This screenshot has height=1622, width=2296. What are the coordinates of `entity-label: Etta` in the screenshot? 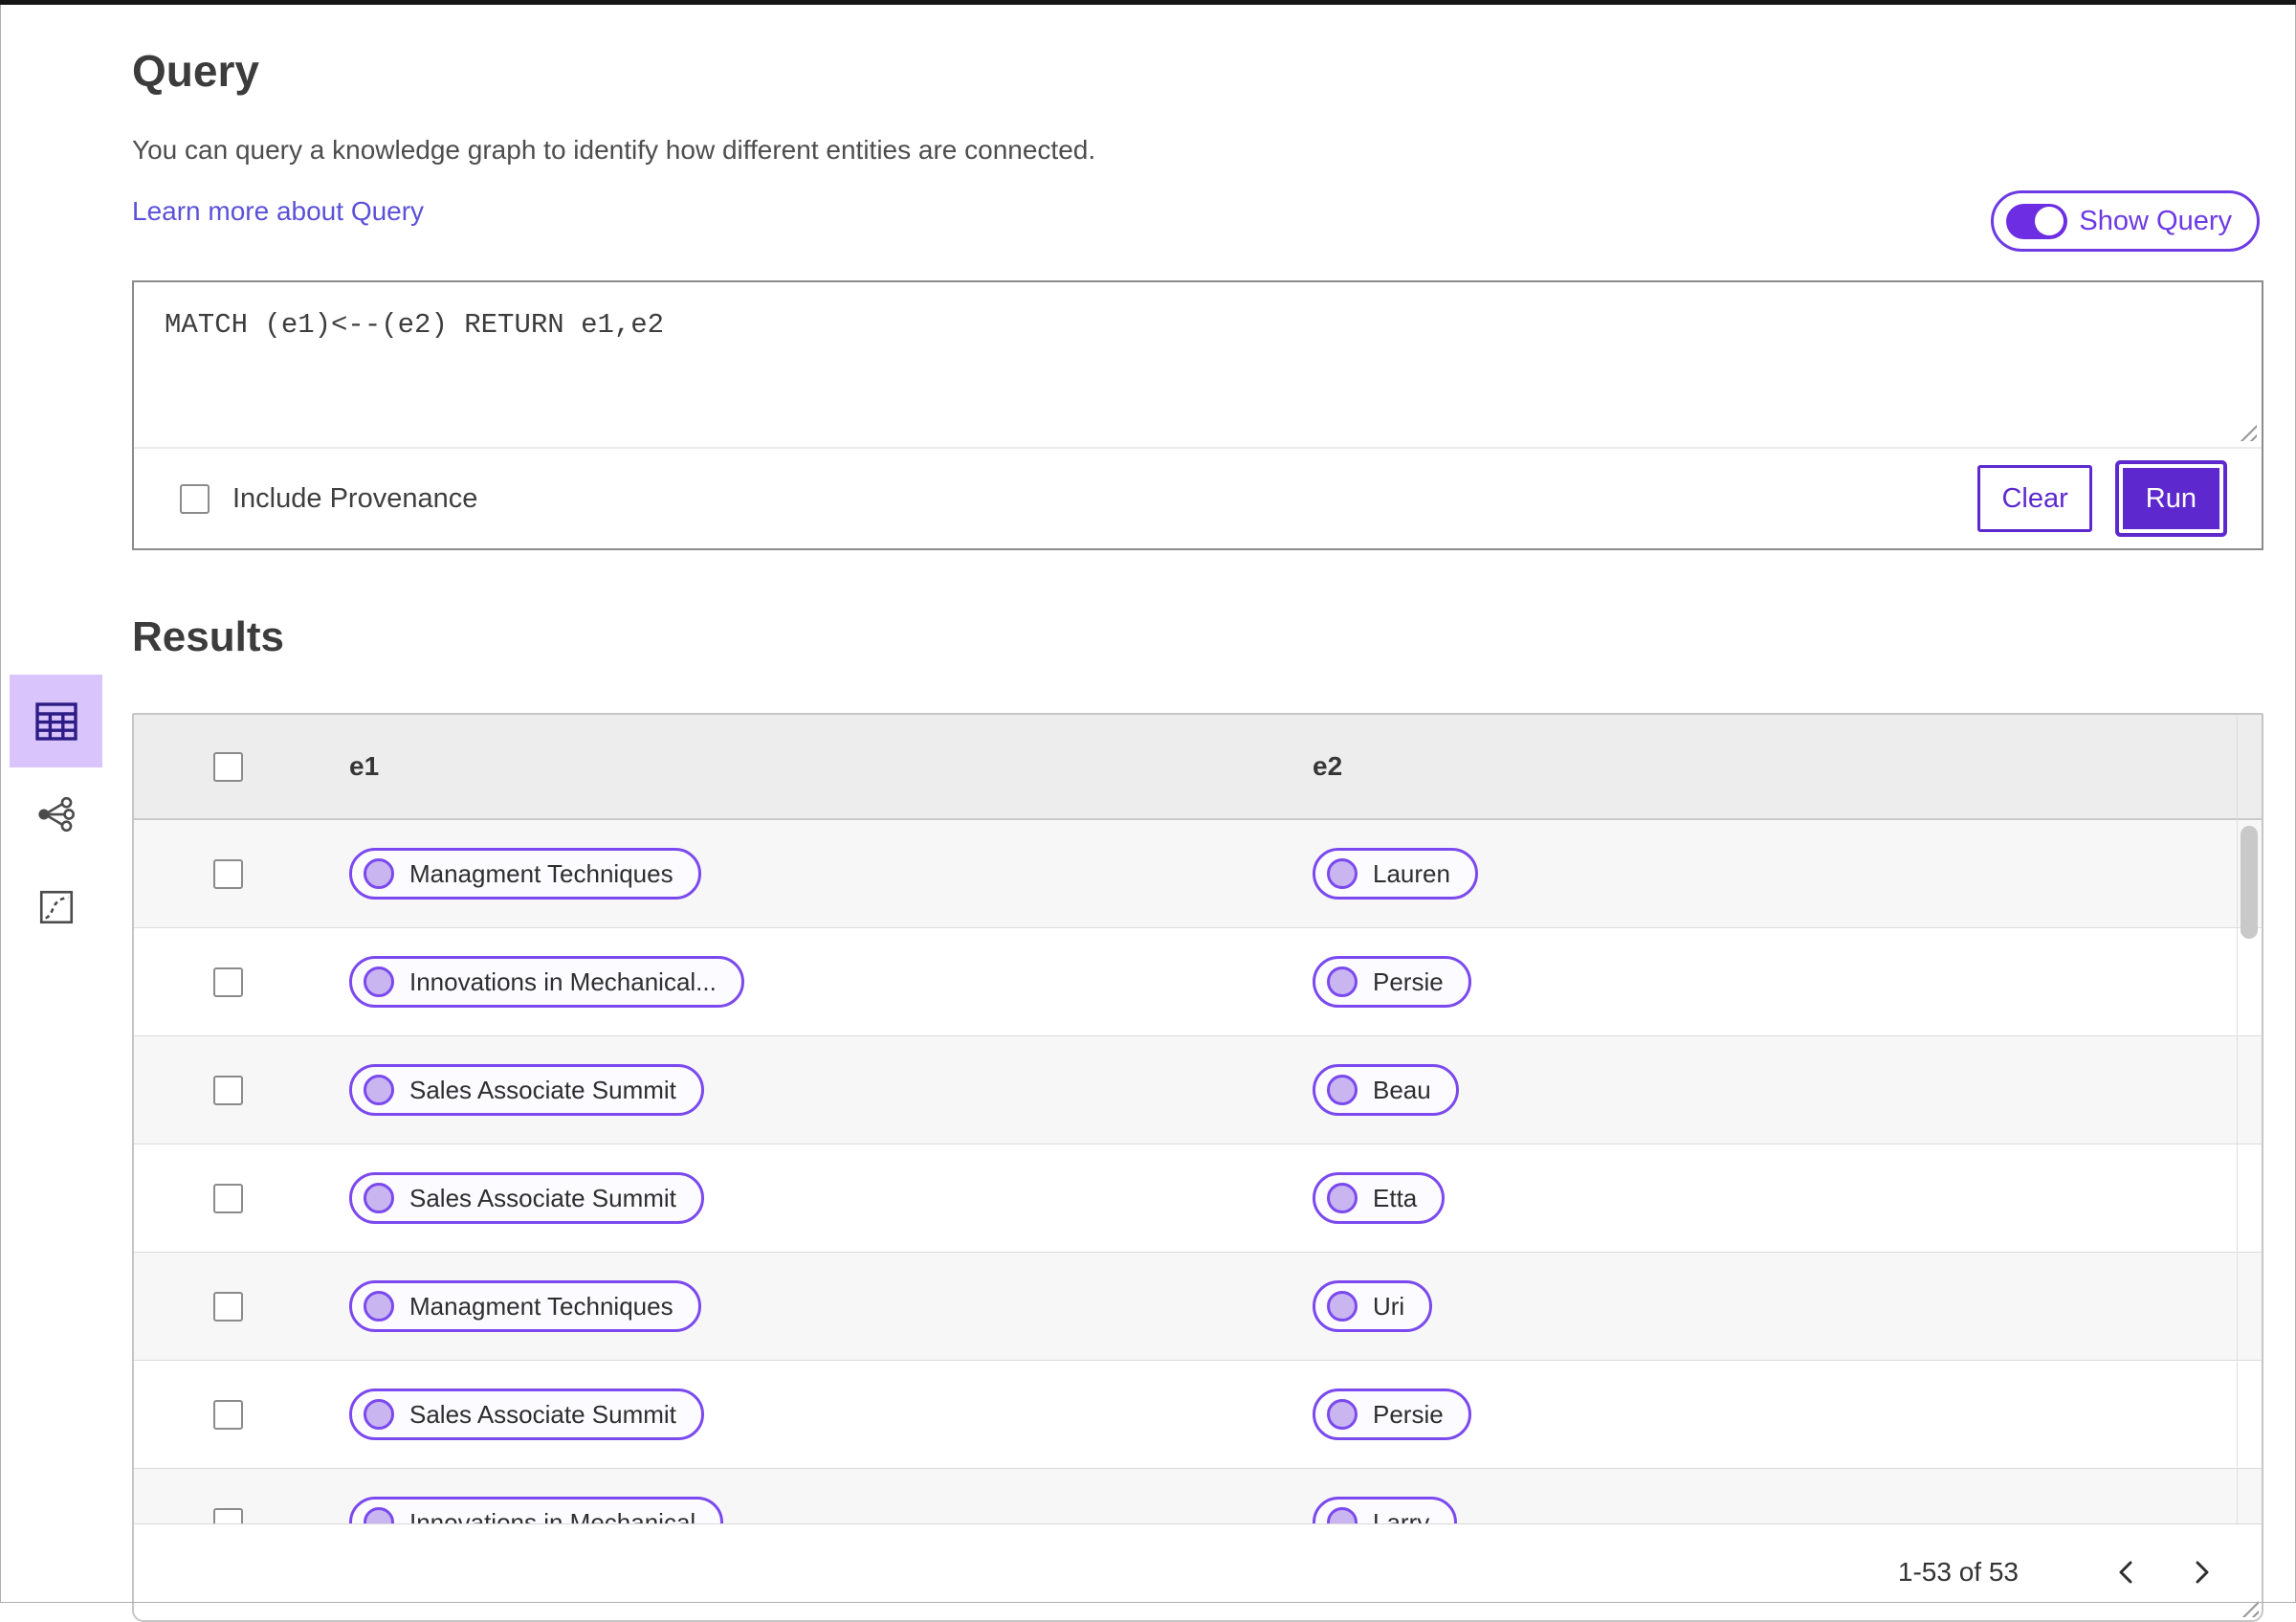 It's located at (1396, 1198).